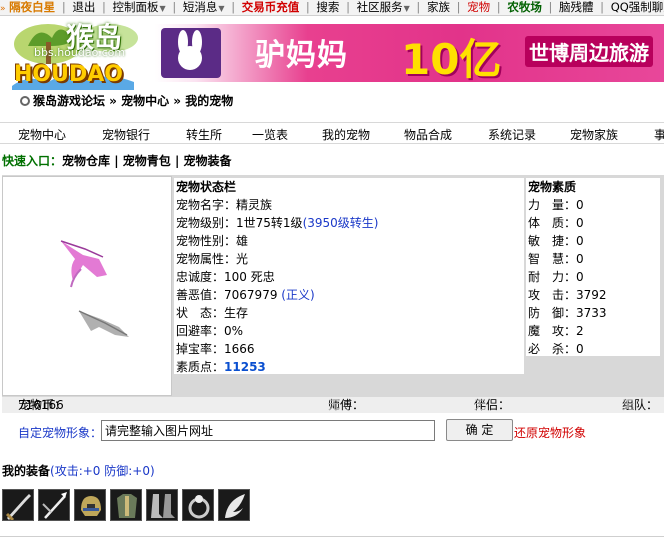 The image size is (664, 541). Describe the element at coordinates (87, 286) in the screenshot. I see `pet-image` at that location.